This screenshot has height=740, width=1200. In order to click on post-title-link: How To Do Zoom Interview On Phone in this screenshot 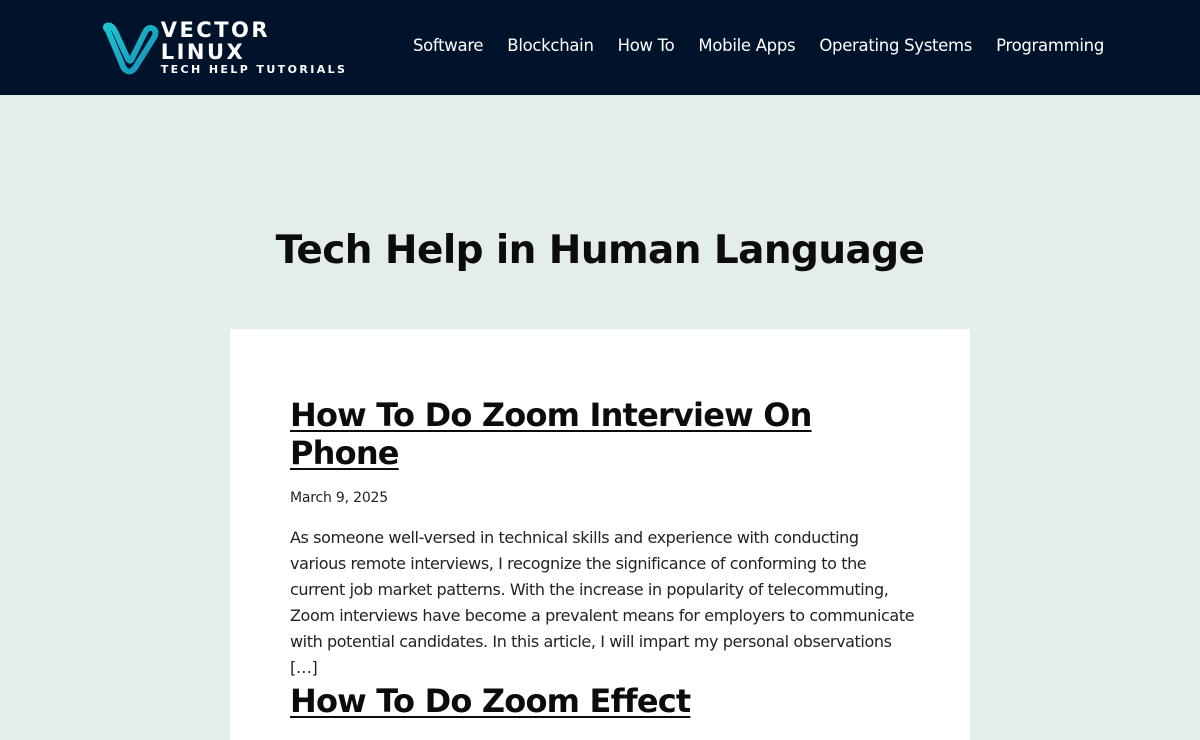, I will do `click(602, 434)`.